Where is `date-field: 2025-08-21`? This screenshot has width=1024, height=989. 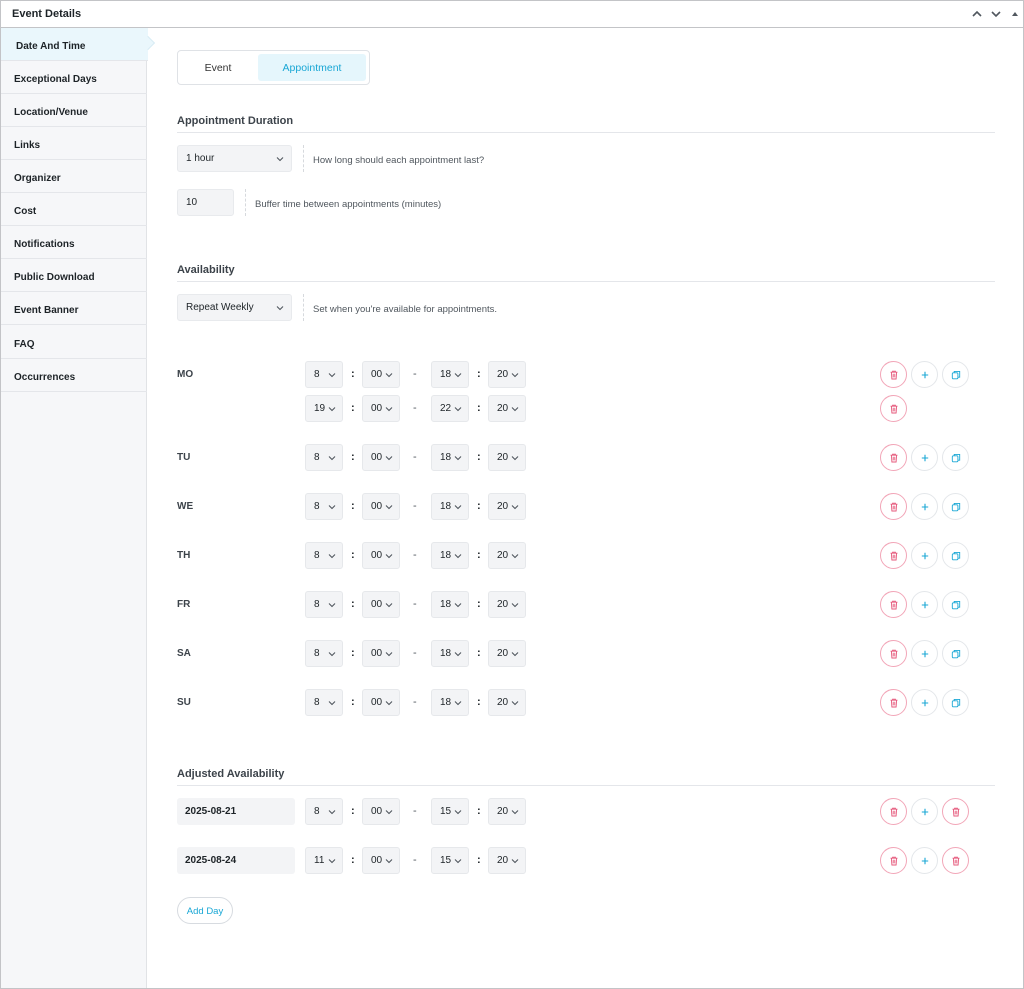
date-field: 2025-08-21 is located at coordinates (236, 811).